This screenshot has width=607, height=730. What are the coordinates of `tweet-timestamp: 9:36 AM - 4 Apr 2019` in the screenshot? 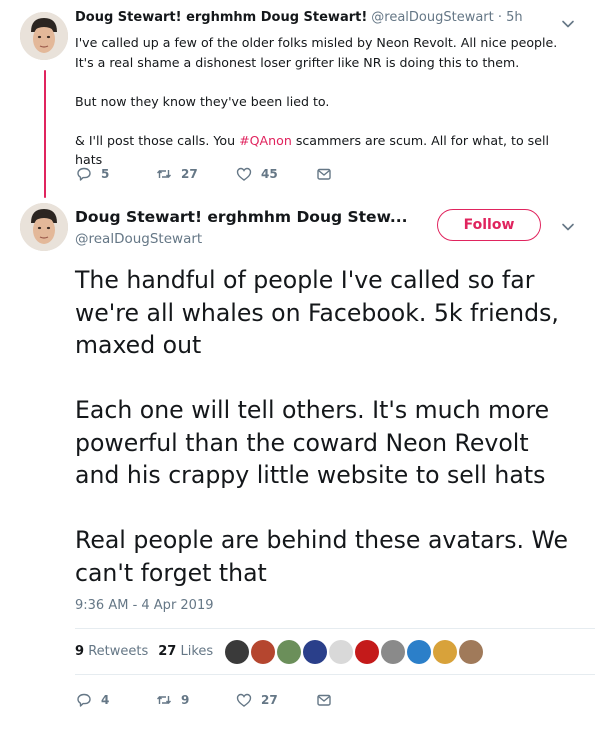 It's located at (144, 605).